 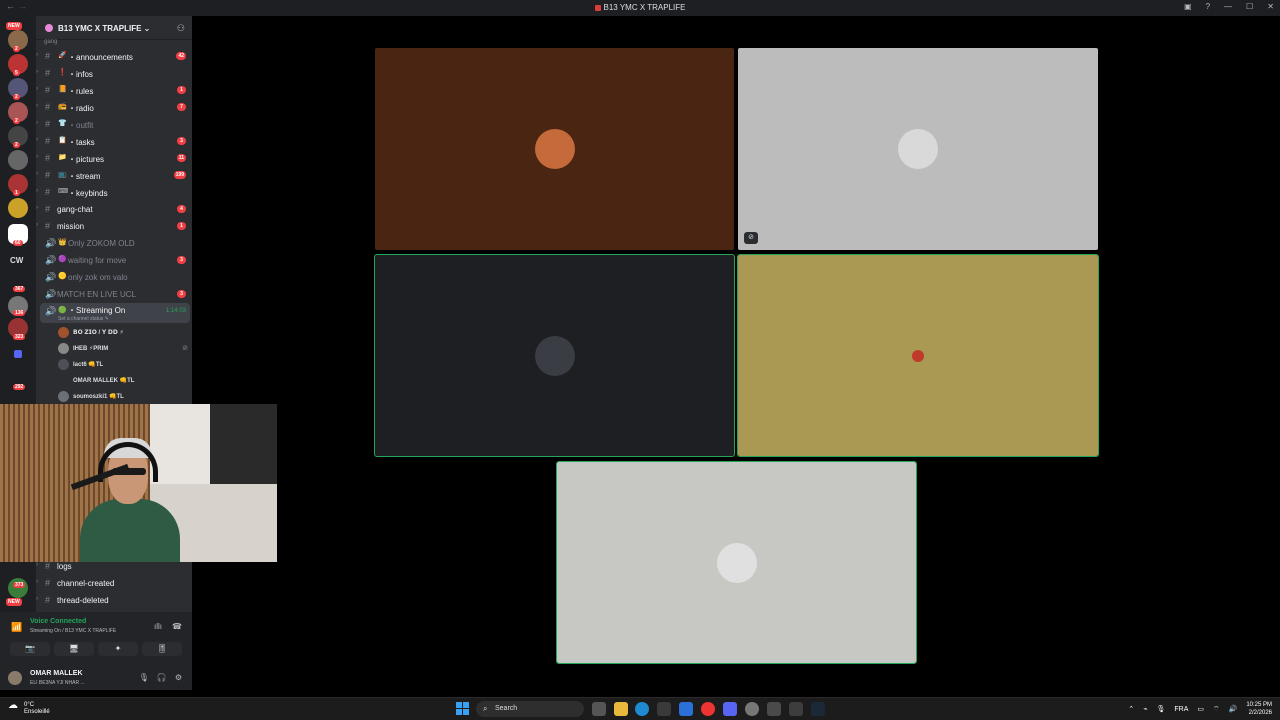 I want to click on channel-item: › # 📙 ・rules 1, so click(x=114, y=90).